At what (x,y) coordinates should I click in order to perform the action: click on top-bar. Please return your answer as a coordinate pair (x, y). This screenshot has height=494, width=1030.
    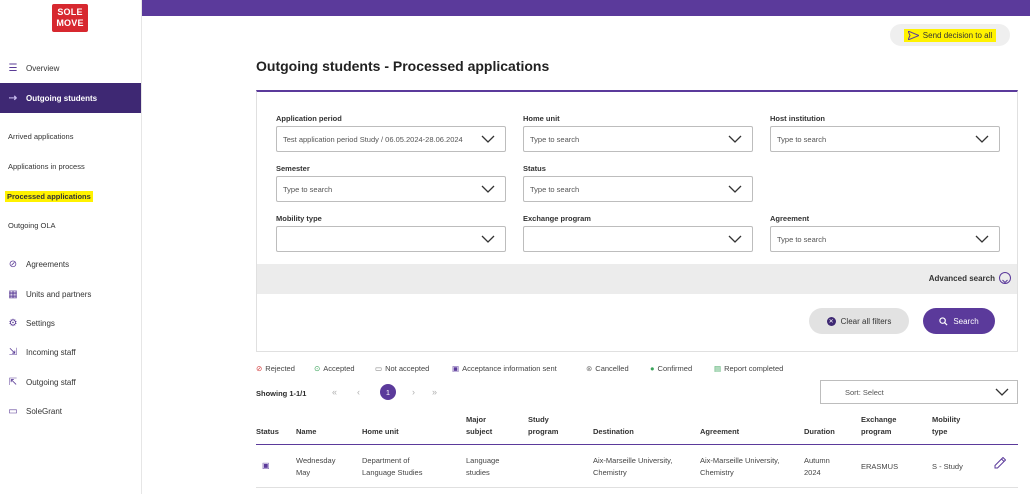
    Looking at the image, I should click on (586, 8).